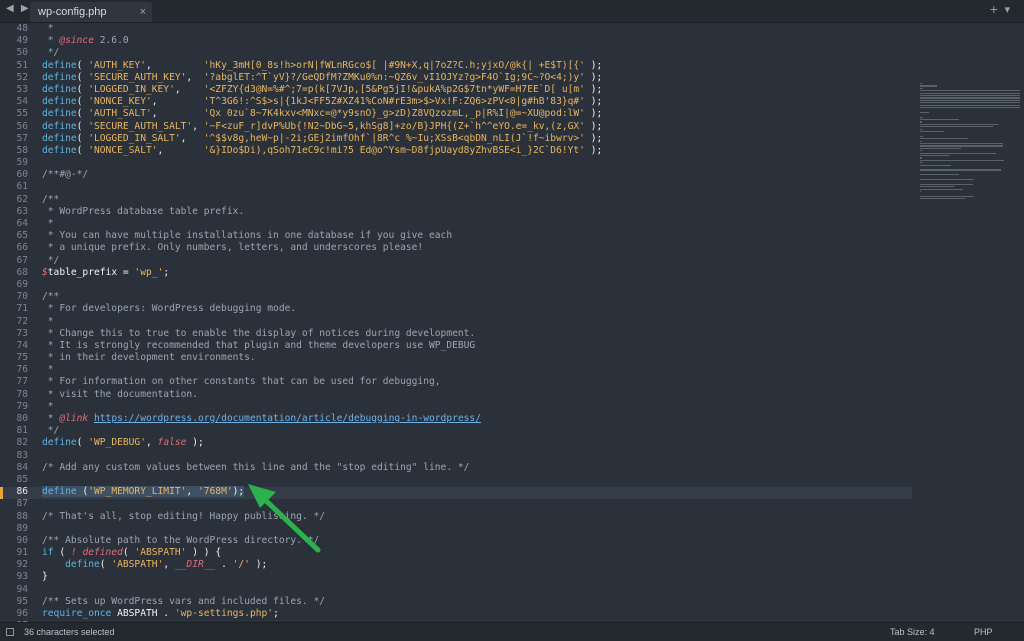  What do you see at coordinates (477, 273) in the screenshot?
I see `code-line: $table_prefix = 'wp_';` at bounding box center [477, 273].